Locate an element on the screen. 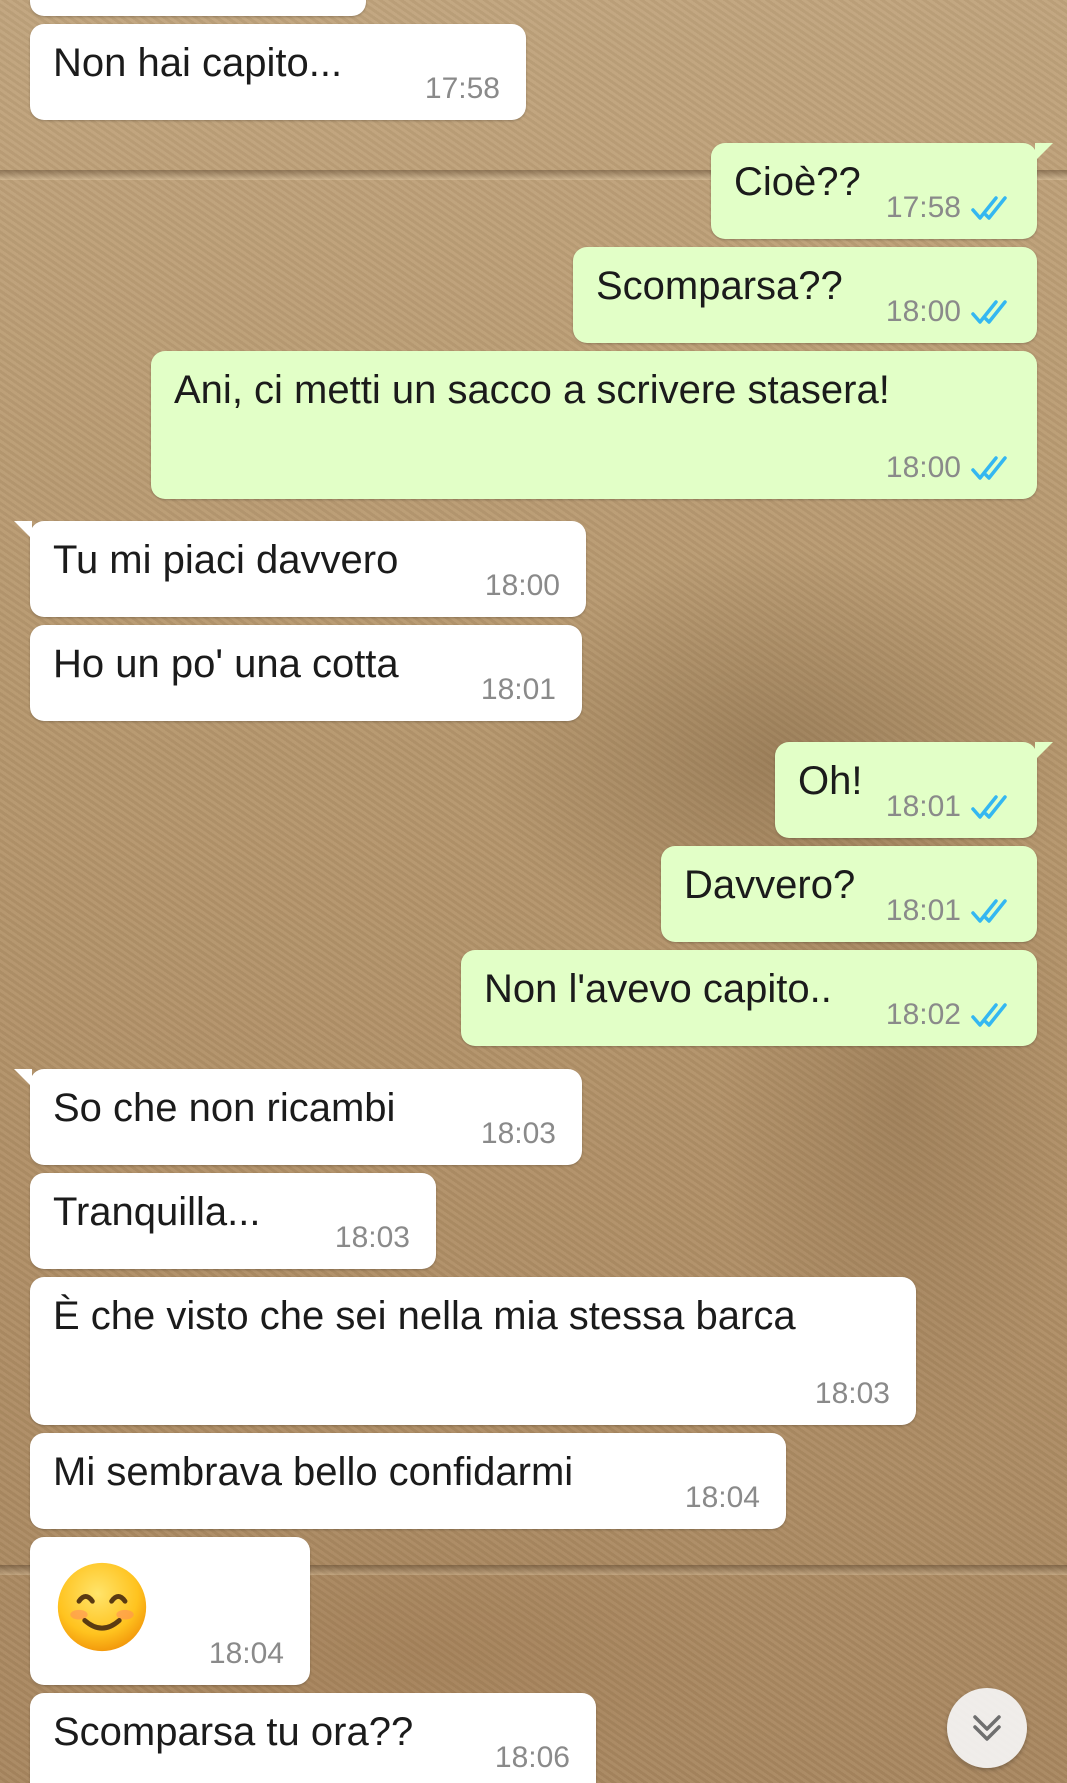  message-text: Tu mi piaci davvero is located at coordinates (226, 560).